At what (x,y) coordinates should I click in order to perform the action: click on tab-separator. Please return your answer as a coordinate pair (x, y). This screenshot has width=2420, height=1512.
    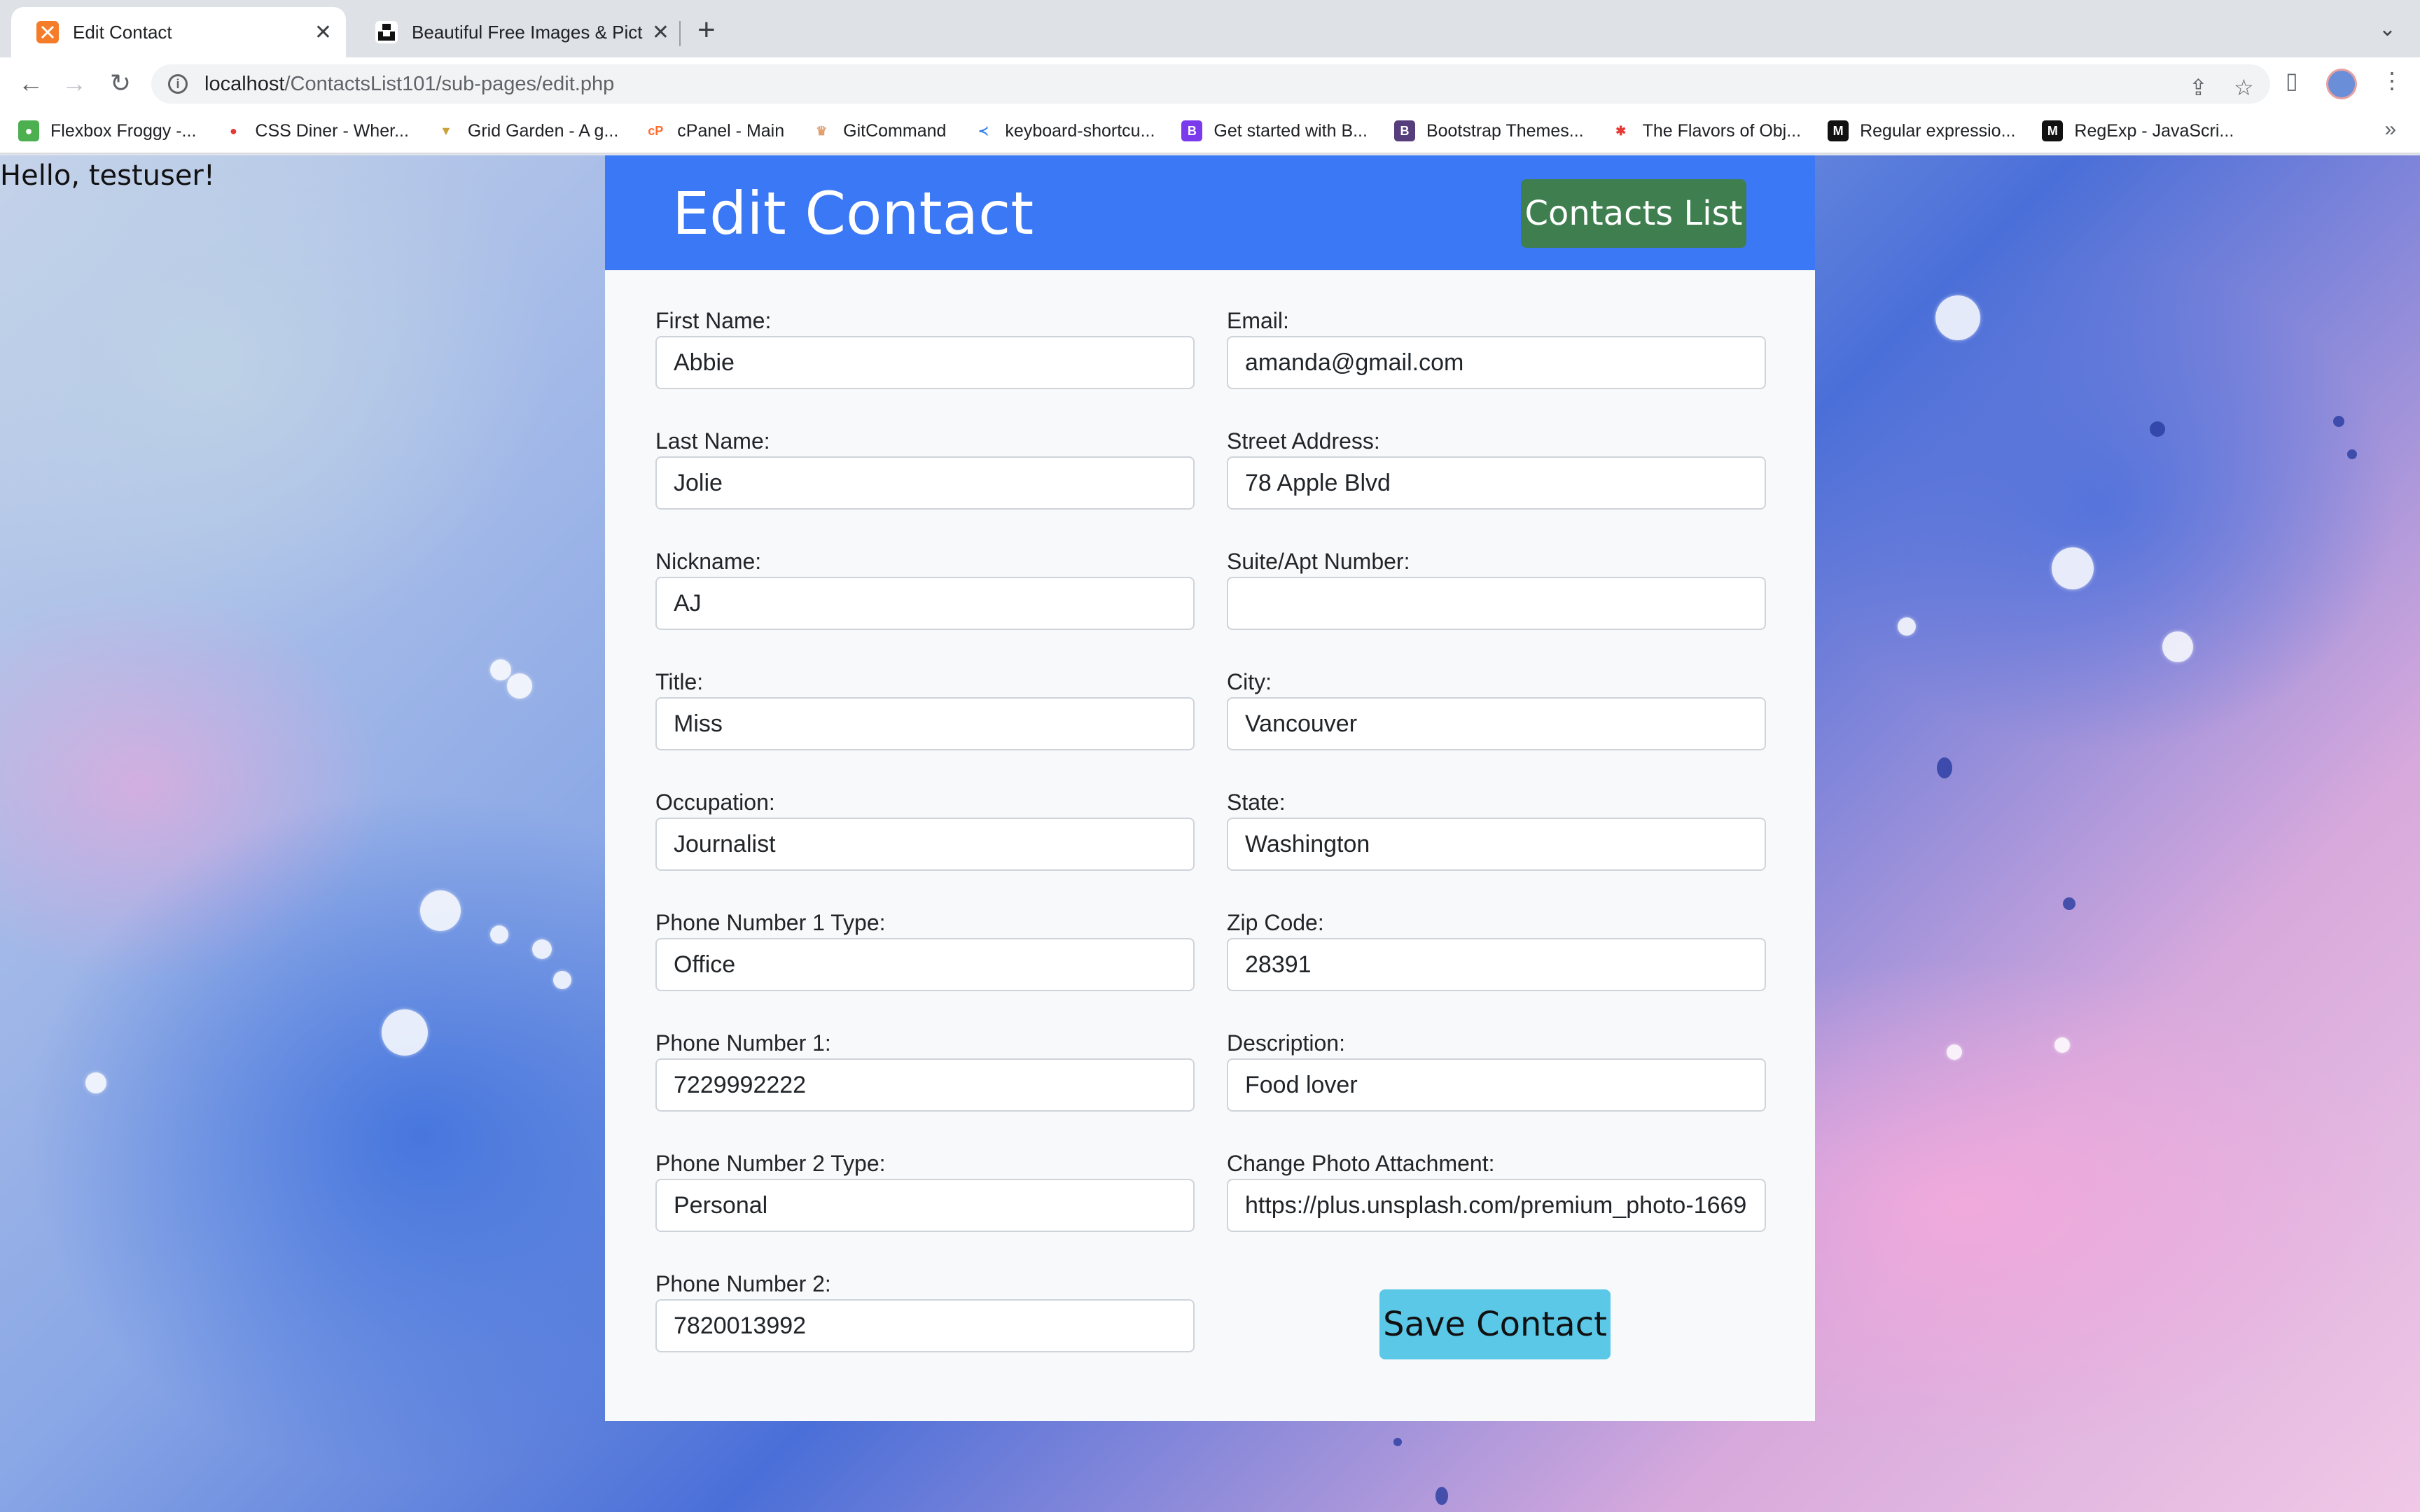
    Looking at the image, I should click on (680, 33).